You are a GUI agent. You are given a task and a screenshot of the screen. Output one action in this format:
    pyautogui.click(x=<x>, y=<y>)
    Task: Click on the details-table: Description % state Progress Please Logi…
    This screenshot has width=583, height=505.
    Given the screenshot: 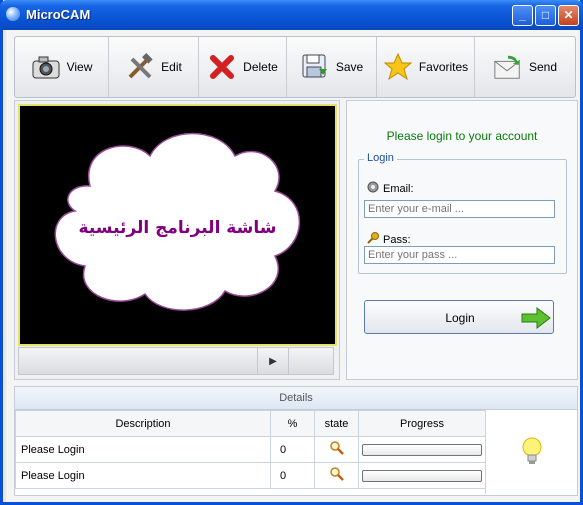 What is the action you would take?
    pyautogui.click(x=250, y=449)
    